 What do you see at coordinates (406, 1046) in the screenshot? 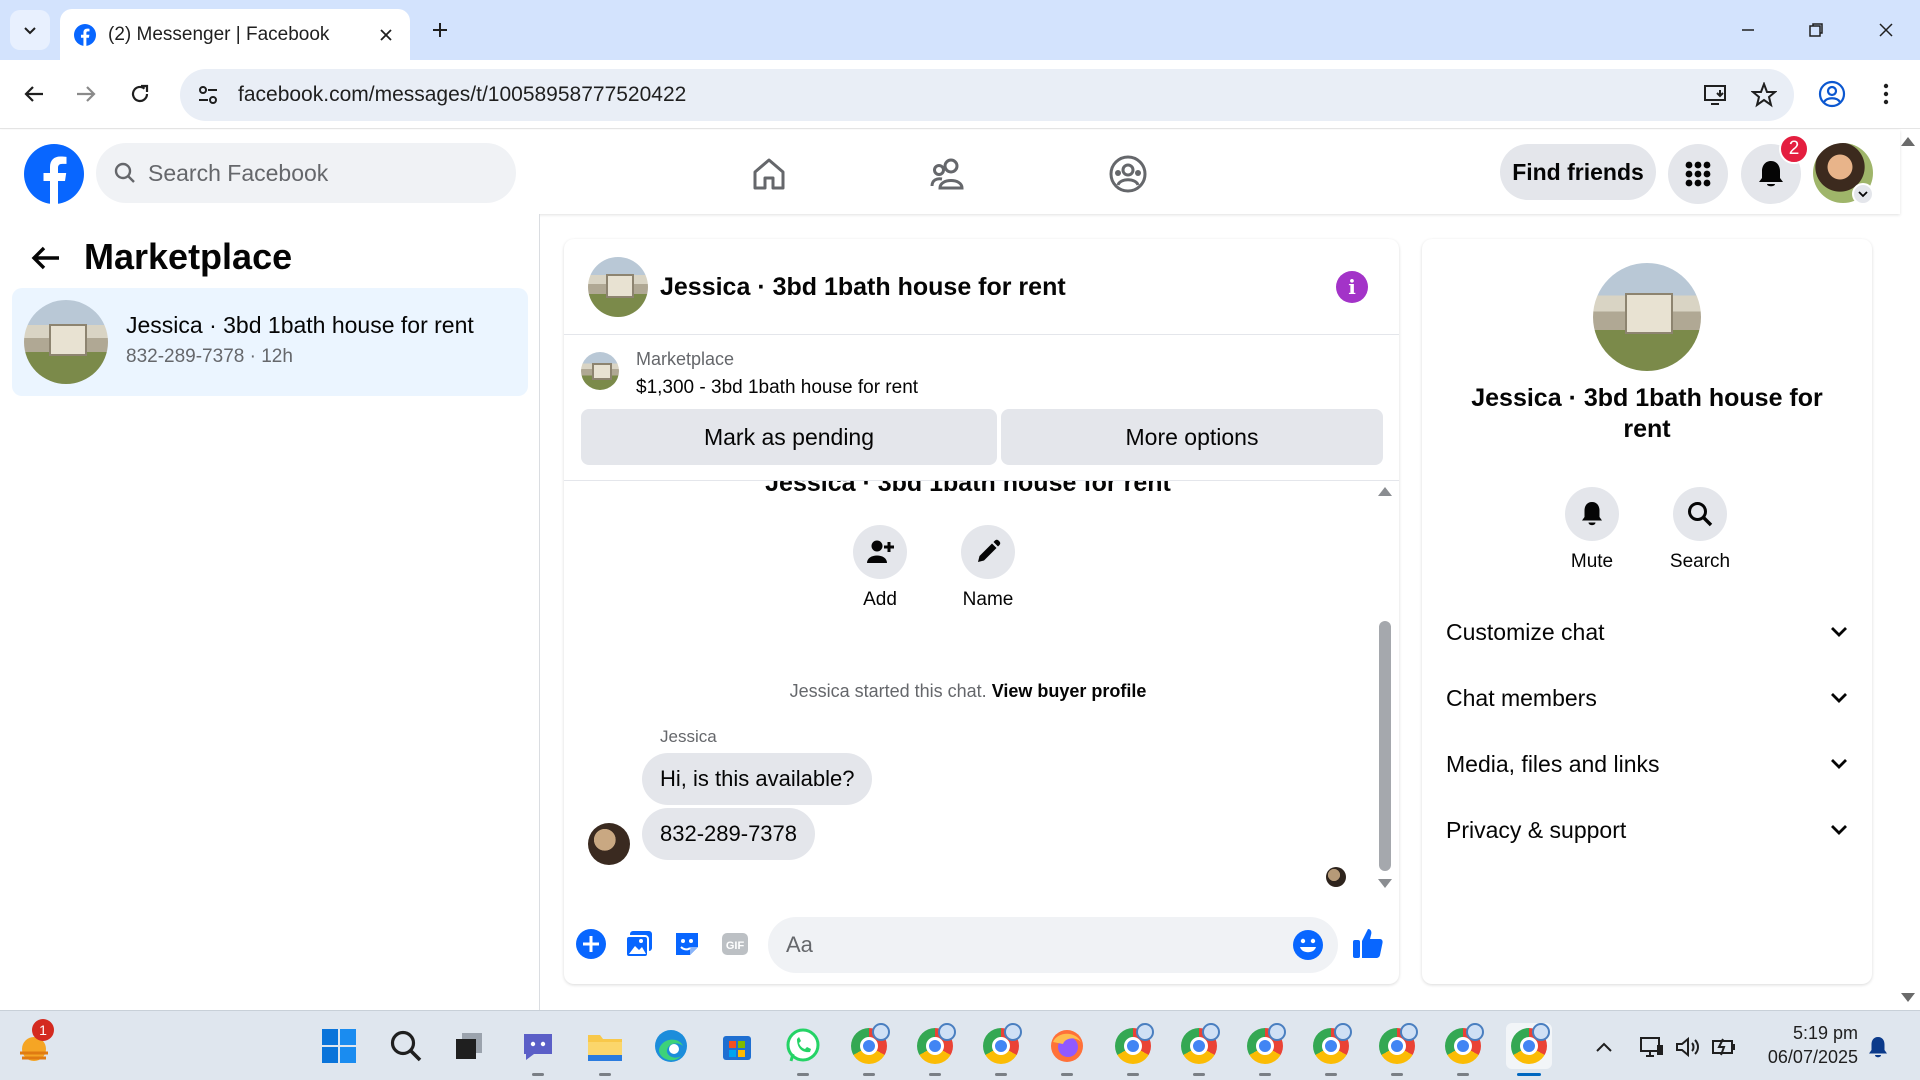
I see `search-icon` at bounding box center [406, 1046].